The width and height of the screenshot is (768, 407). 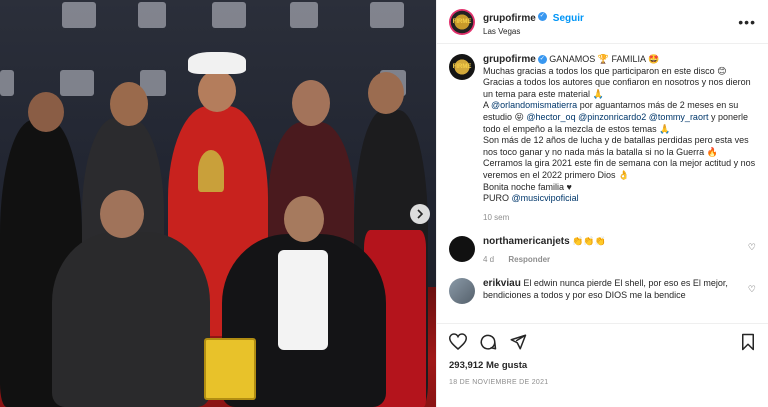 I want to click on chevron-right-icon, so click(x=420, y=214).